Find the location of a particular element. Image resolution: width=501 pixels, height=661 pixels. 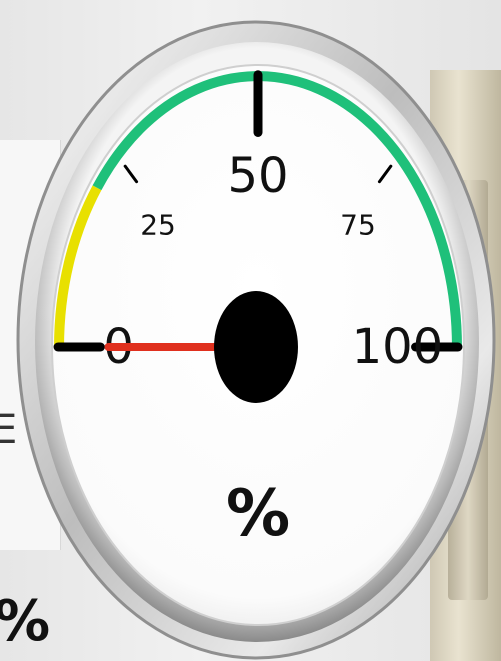

gauge-needle-hub is located at coordinates (256, 347).